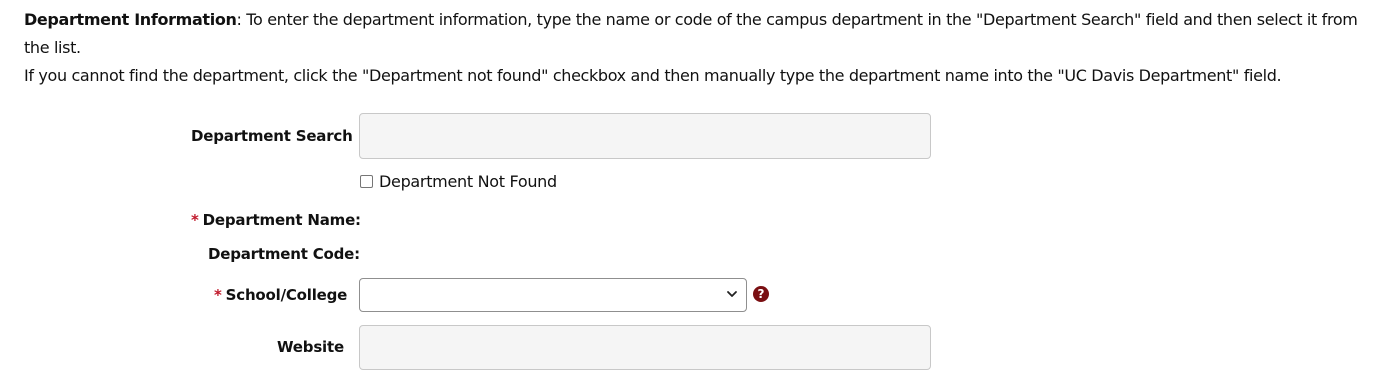 This screenshot has width=1377, height=390. What do you see at coordinates (284, 254) in the screenshot?
I see `department-code-label: Department Code:` at bounding box center [284, 254].